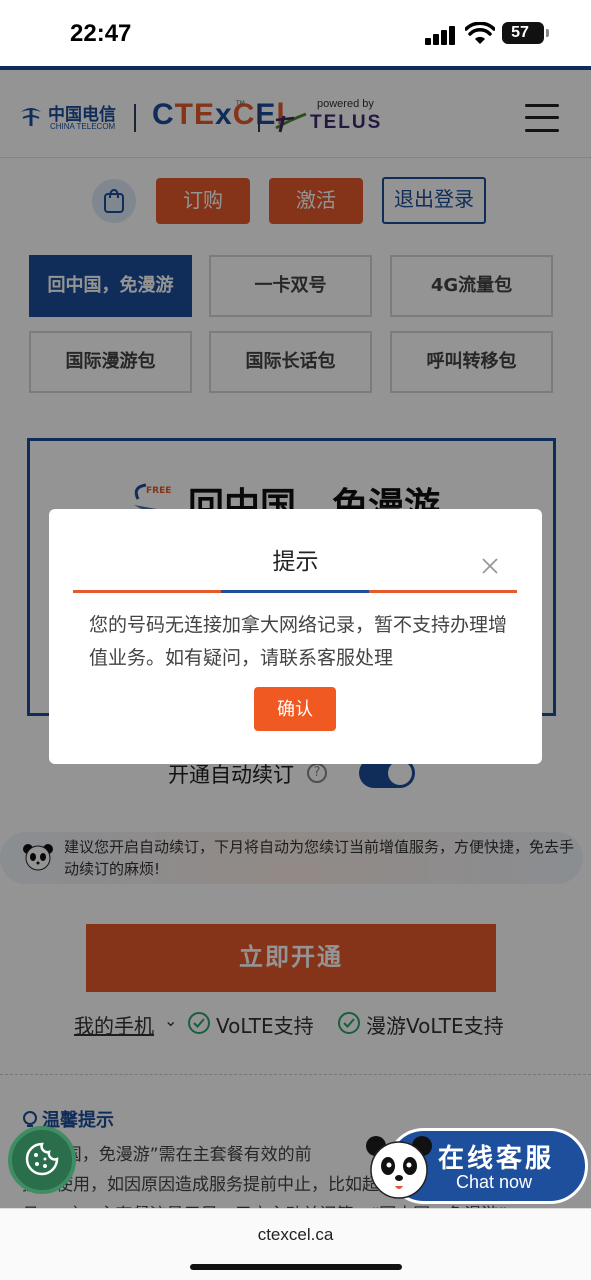 The height and width of the screenshot is (1280, 591). I want to click on url-text: ctexcel.ca, so click(295, 1235).